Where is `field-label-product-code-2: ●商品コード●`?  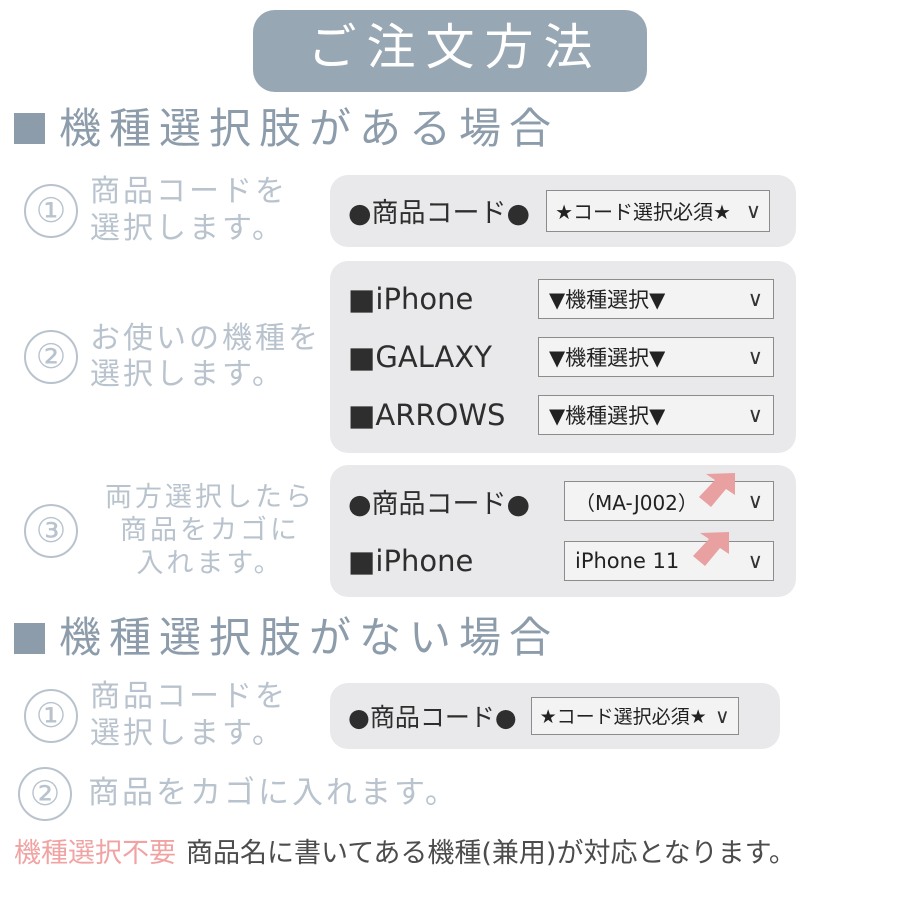
field-label-product-code-2: ●商品コード● is located at coordinates (439, 504).